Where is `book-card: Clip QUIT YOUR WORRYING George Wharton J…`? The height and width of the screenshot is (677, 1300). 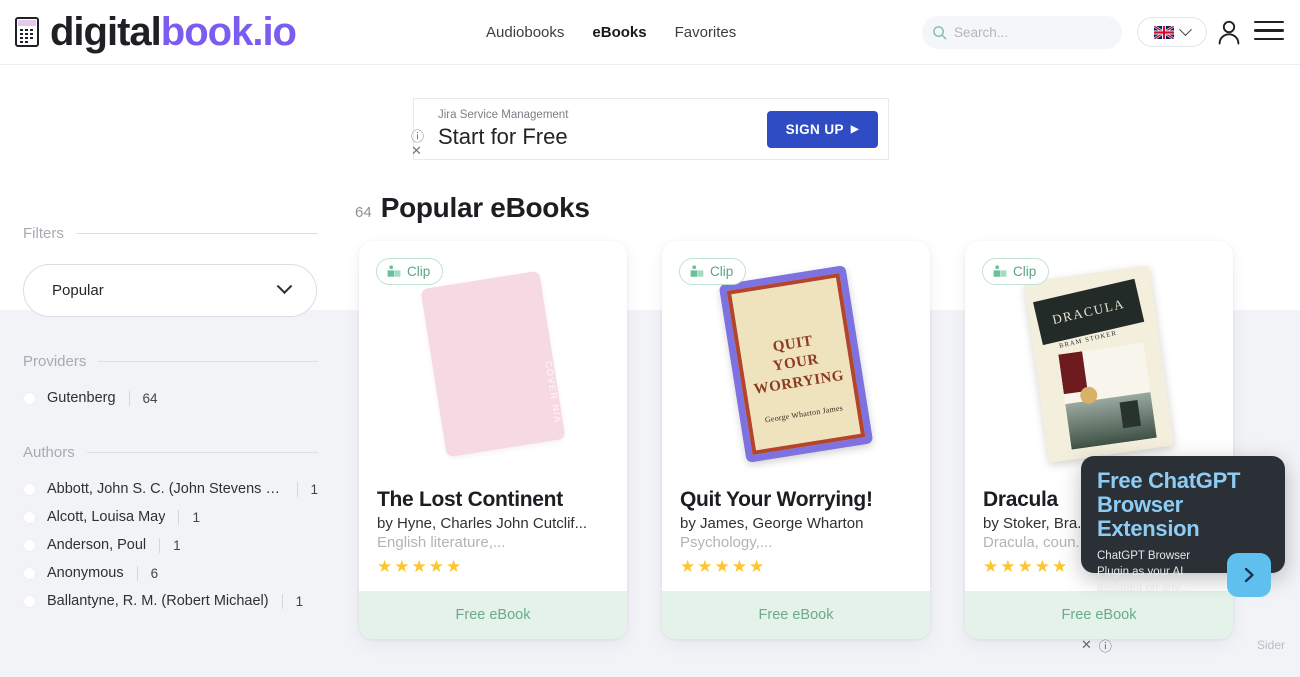
book-card: Clip QUIT YOUR WORRYING George Wharton J… is located at coordinates (796, 440).